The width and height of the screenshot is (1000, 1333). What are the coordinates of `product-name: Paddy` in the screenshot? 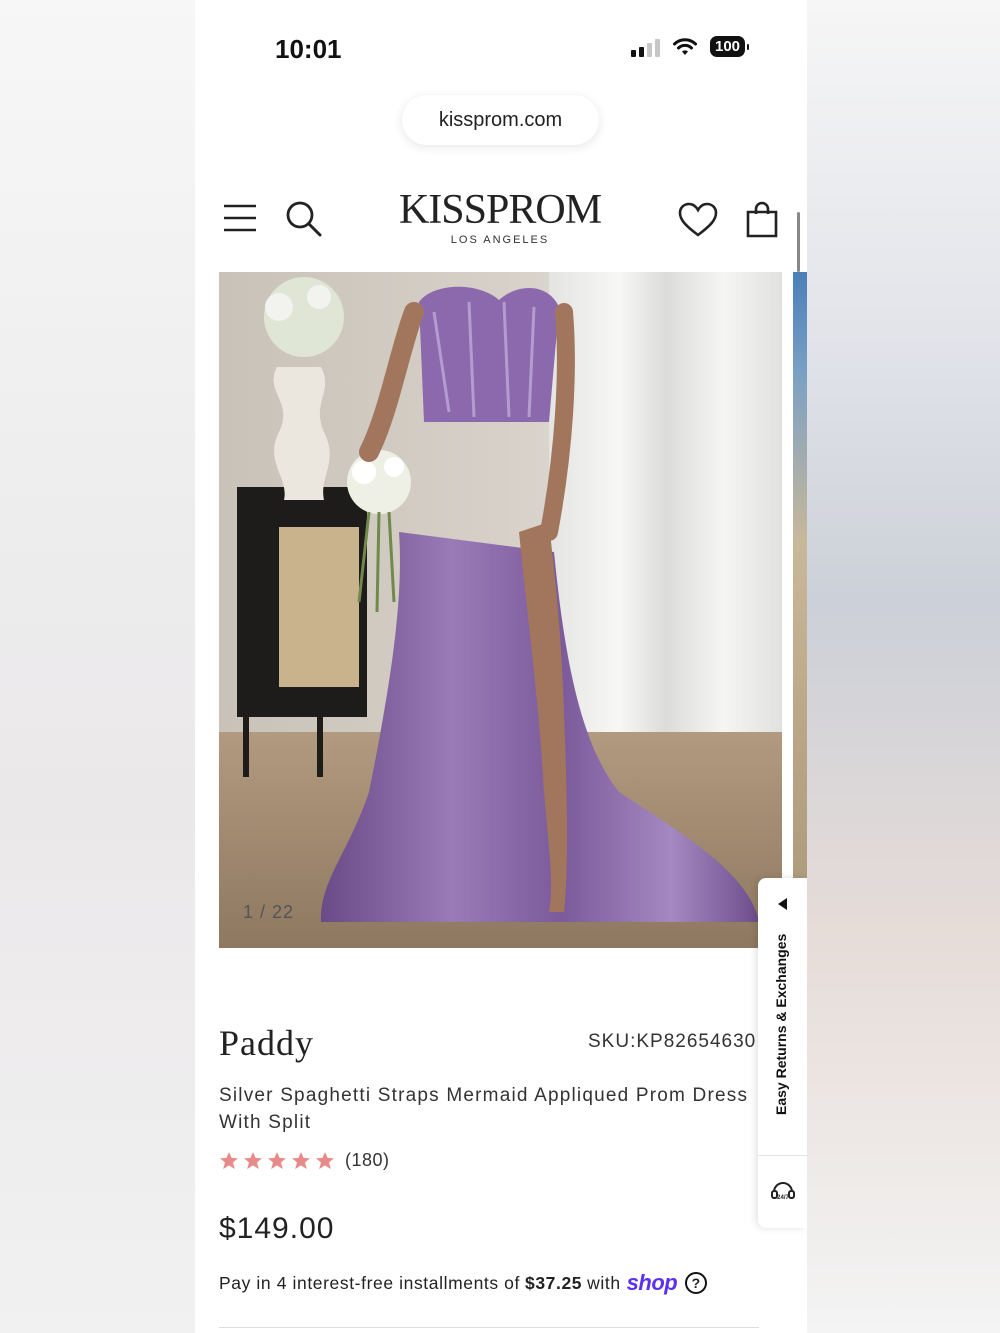 It's located at (266, 1043).